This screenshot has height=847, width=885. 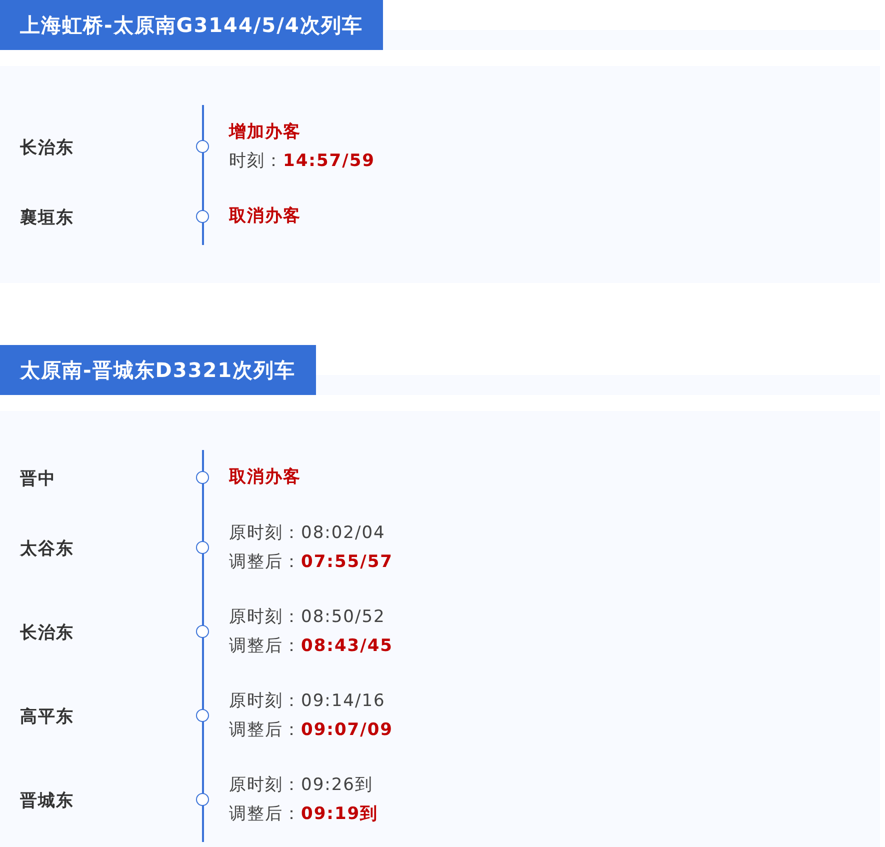 What do you see at coordinates (158, 370) in the screenshot?
I see `section-title: 太原南-晋城东D3321次列车` at bounding box center [158, 370].